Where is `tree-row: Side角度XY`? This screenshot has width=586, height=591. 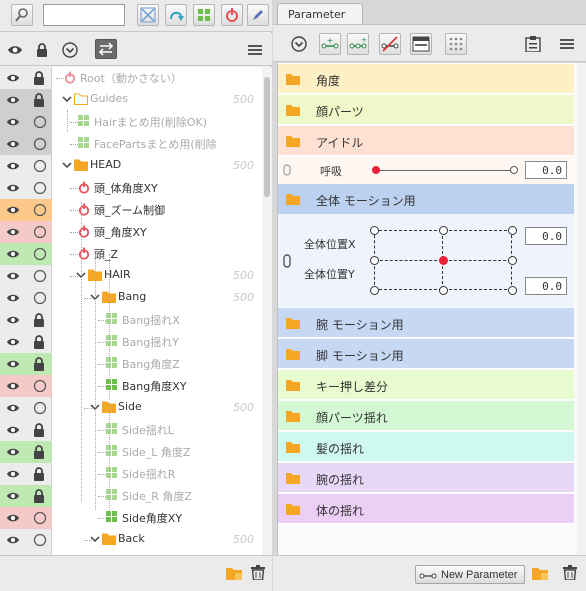 tree-row: Side角度XY is located at coordinates (130, 518).